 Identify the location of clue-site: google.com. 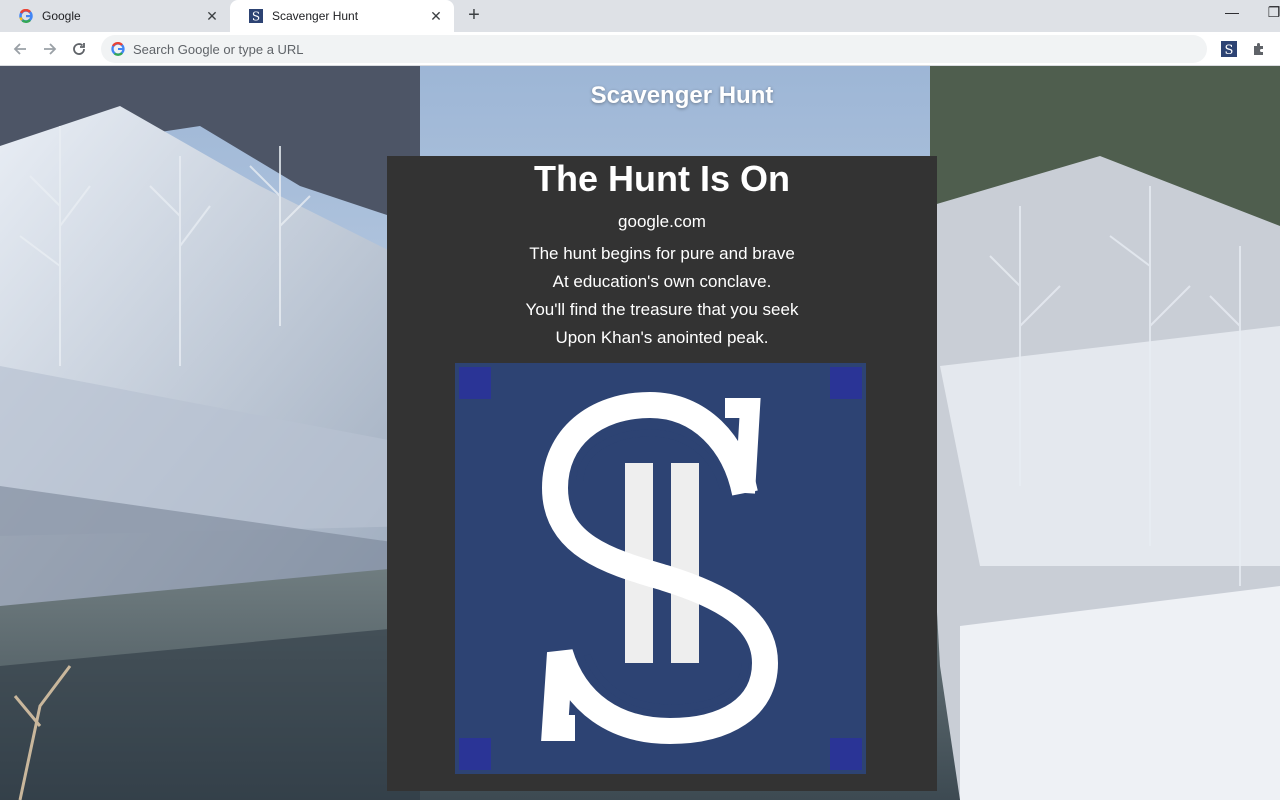
(662, 221).